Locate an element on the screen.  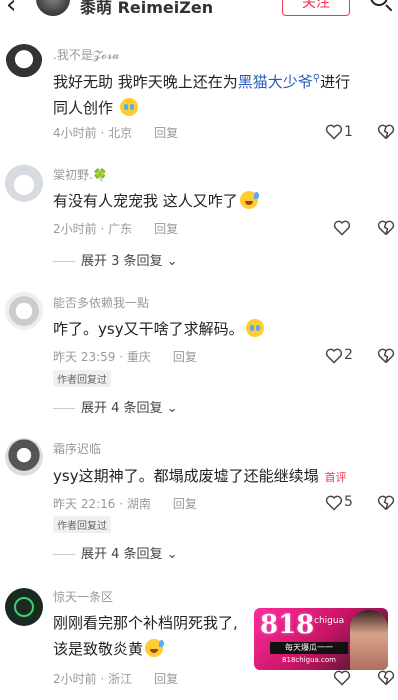
comment-meta: 昨天 23:59 · 重庆 回复 is located at coordinates (125, 357).